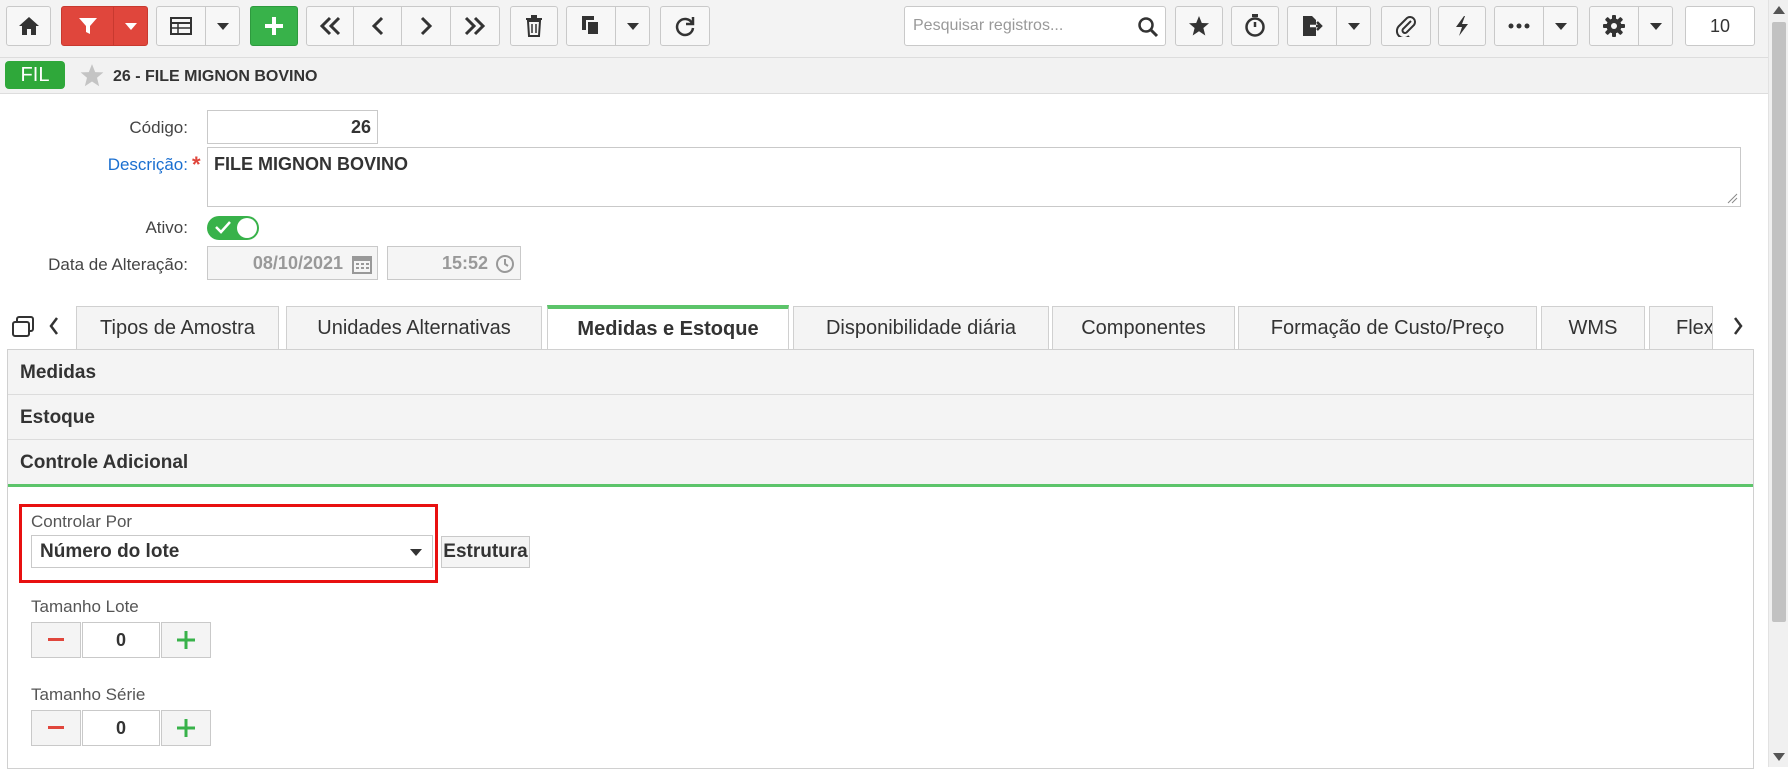 Image resolution: width=1788 pixels, height=769 pixels. Describe the element at coordinates (158, 127) in the screenshot. I see `codigo-label: Código:` at that location.